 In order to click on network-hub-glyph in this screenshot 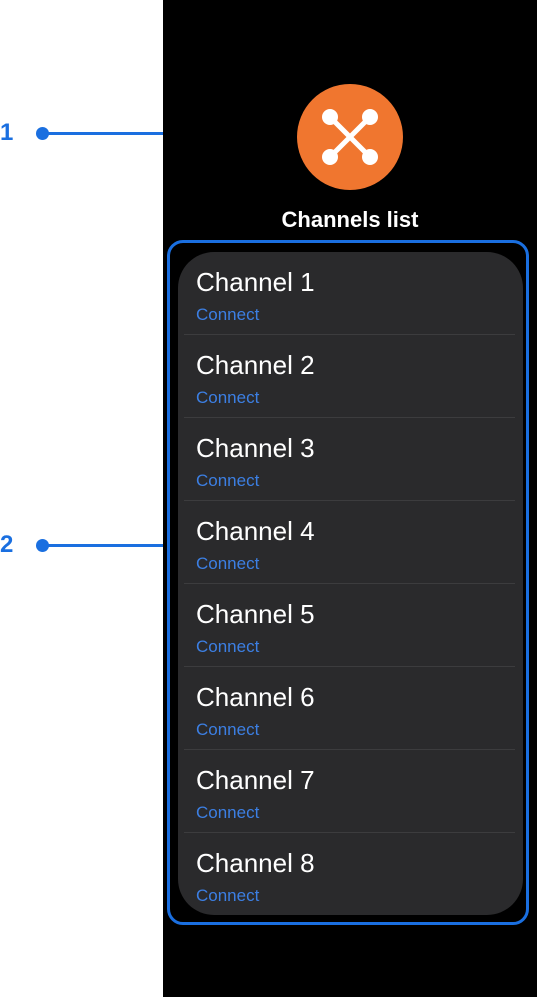, I will do `click(350, 137)`.